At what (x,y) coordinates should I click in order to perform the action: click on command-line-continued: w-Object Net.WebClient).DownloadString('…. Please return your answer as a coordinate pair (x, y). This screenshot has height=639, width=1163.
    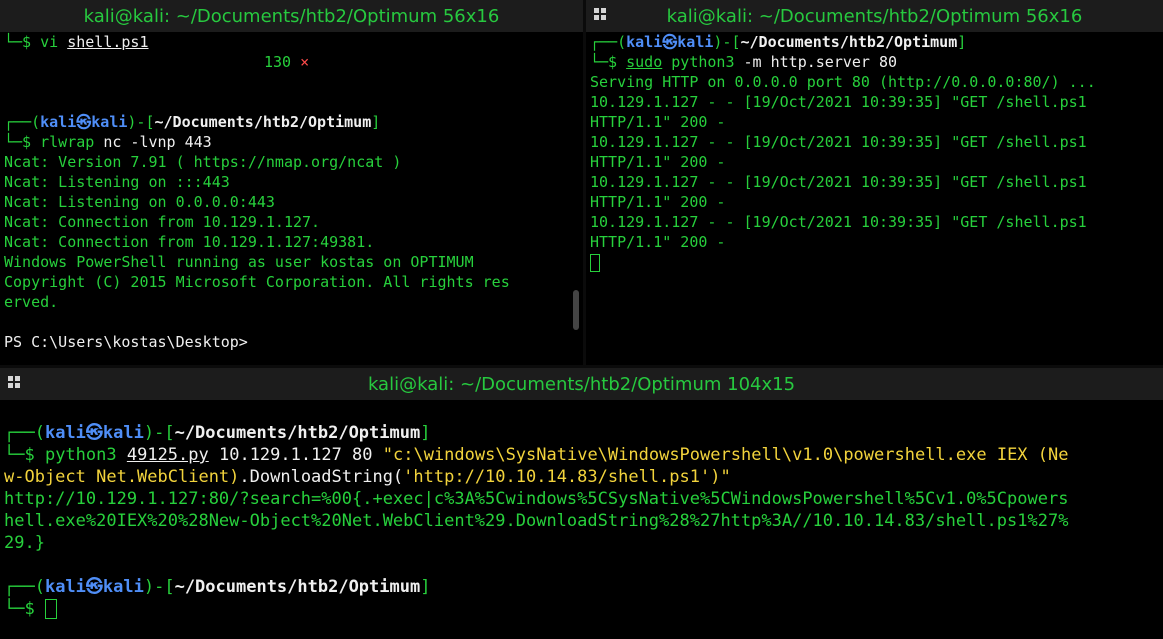
    Looking at the image, I should click on (367, 477).